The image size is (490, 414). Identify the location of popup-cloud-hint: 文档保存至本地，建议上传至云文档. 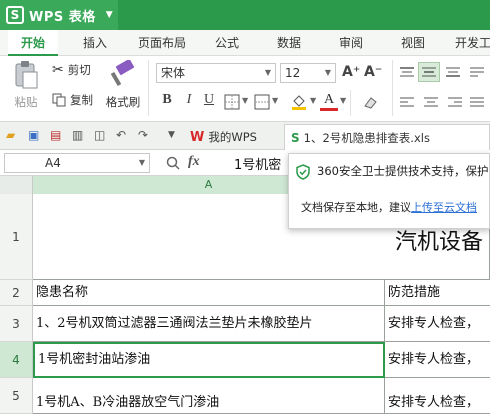
(389, 207).